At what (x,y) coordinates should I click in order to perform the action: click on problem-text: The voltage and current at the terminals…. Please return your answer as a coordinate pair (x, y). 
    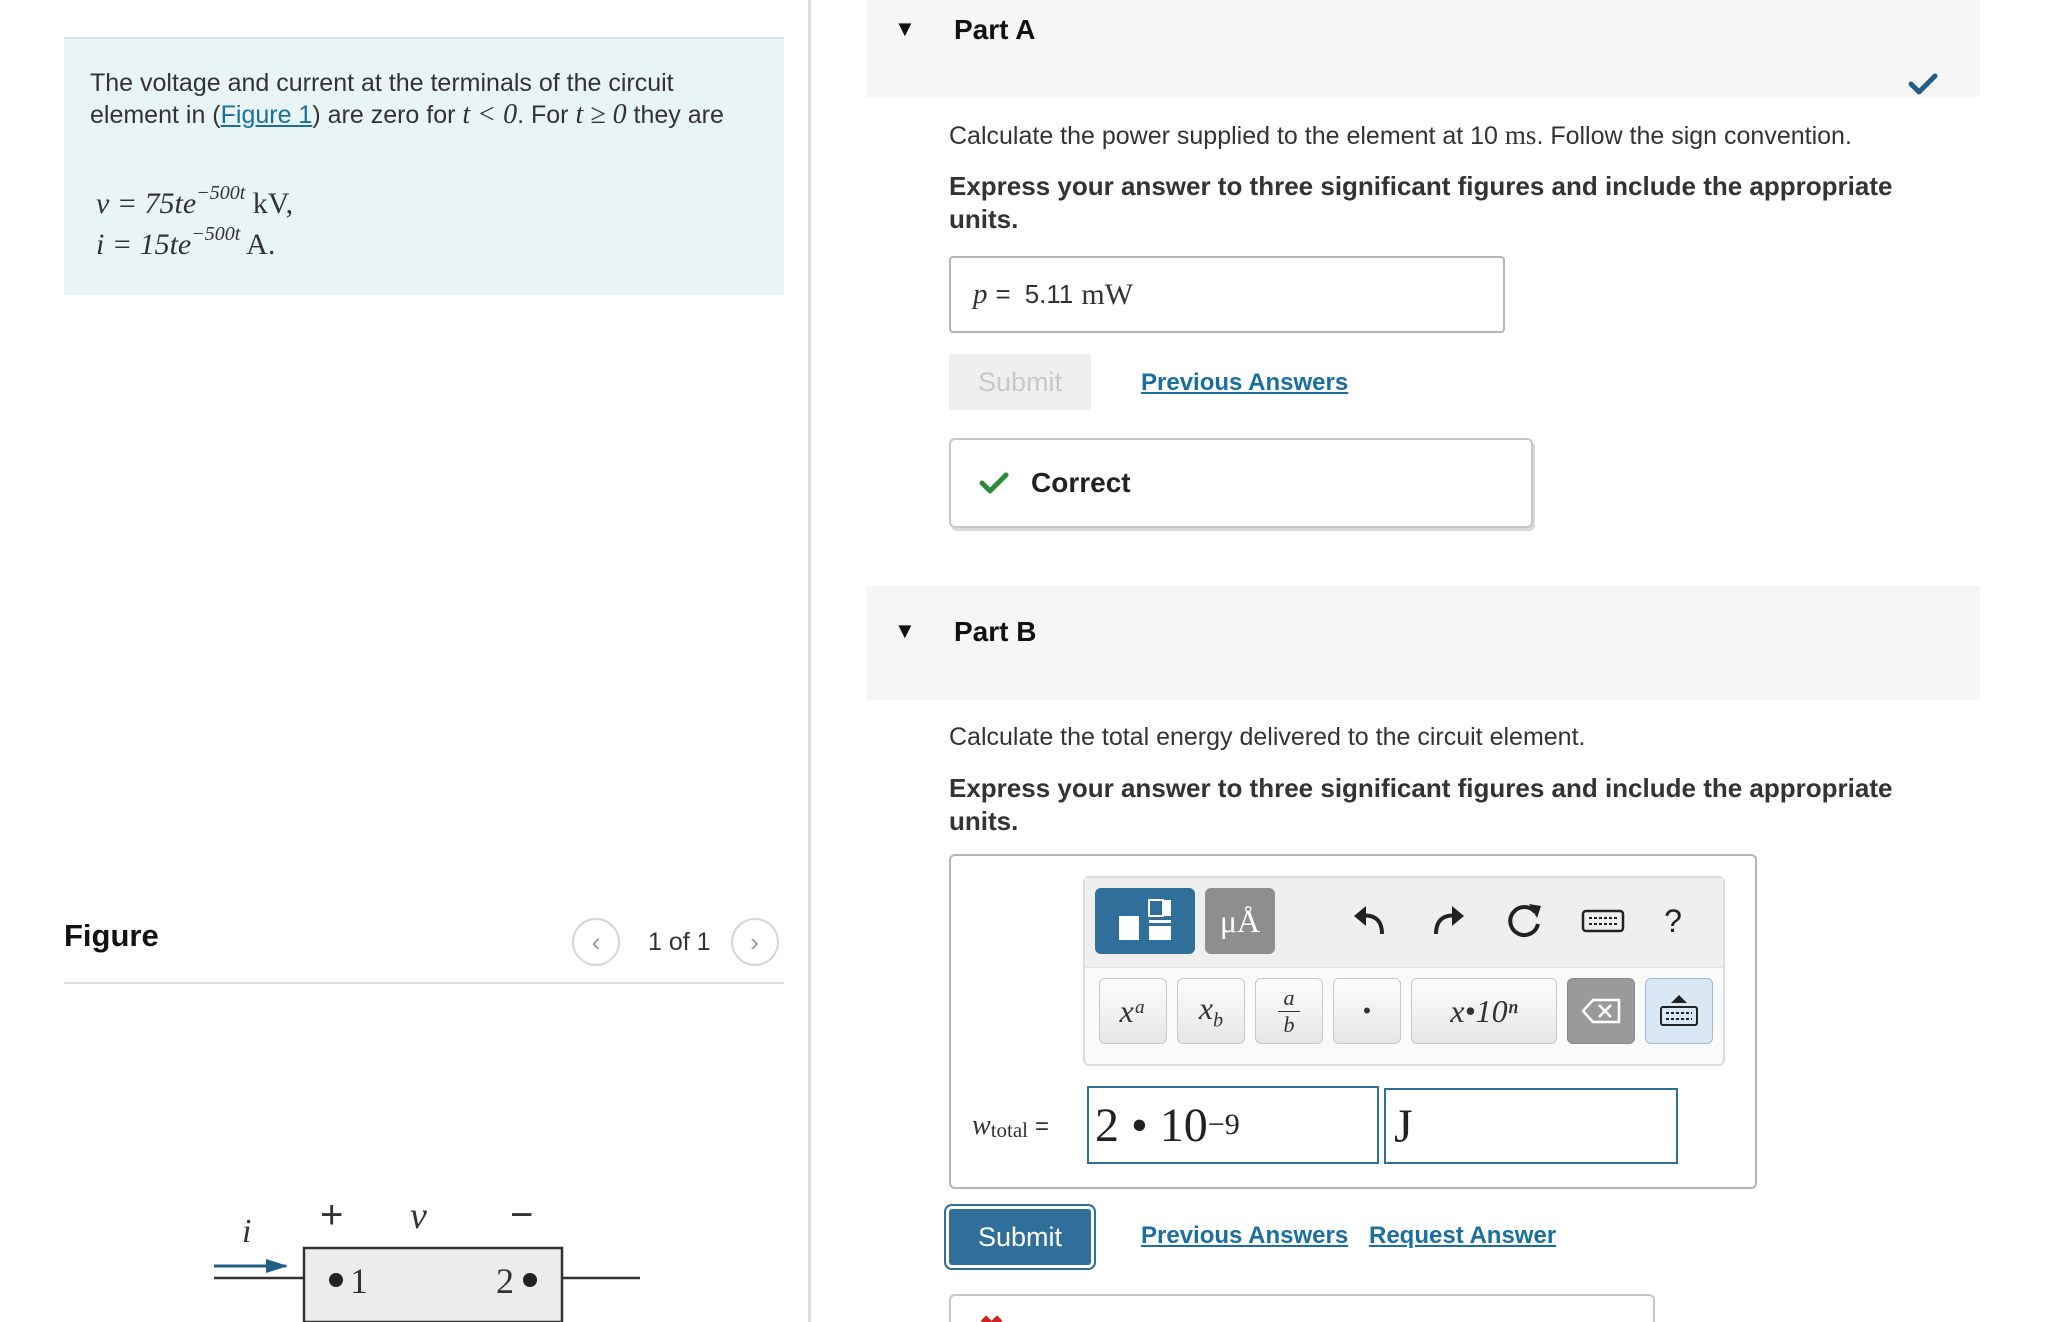
    Looking at the image, I should click on (424, 99).